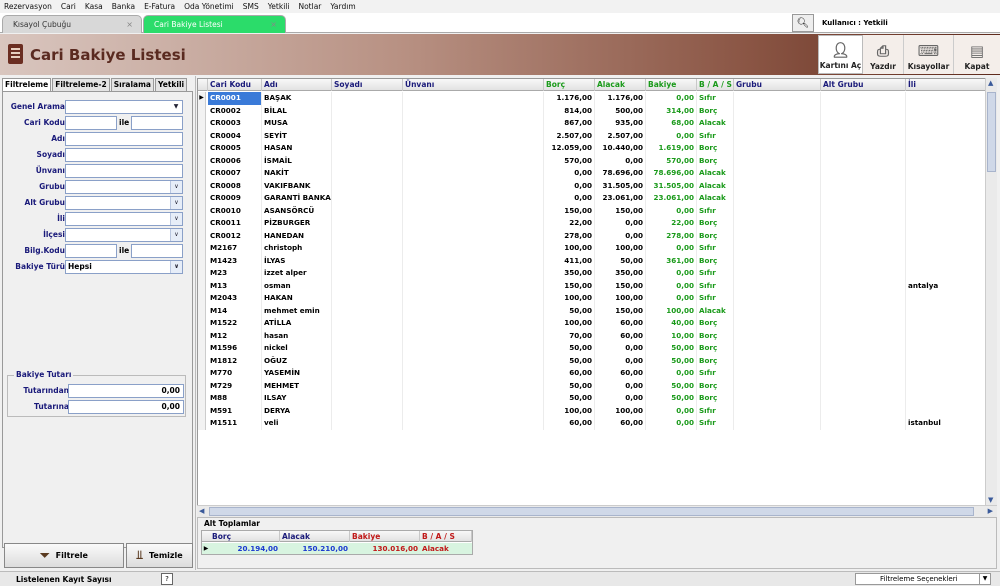 The height and width of the screenshot is (586, 1000). What do you see at coordinates (309, 6) in the screenshot?
I see `menu-item: Notlar` at bounding box center [309, 6].